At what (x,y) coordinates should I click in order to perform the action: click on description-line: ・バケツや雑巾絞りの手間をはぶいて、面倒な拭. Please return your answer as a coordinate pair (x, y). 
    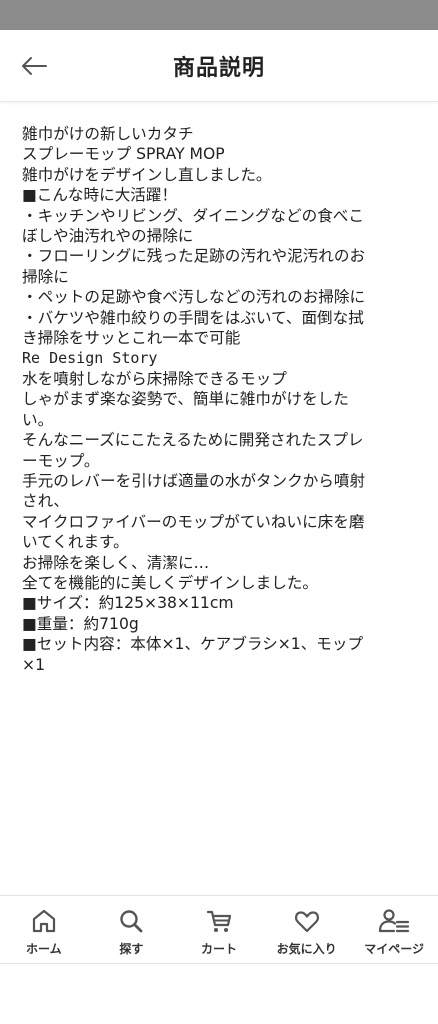
    Looking at the image, I should click on (193, 317).